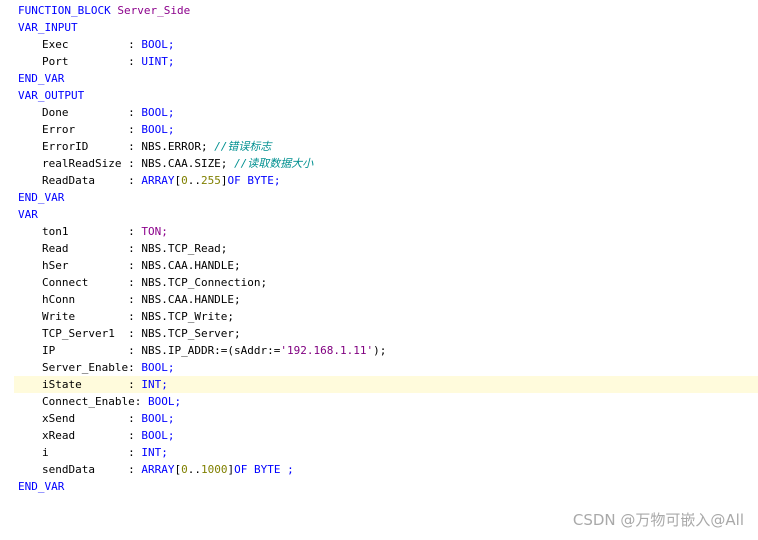  I want to click on code-token: Error :, so click(92, 129).